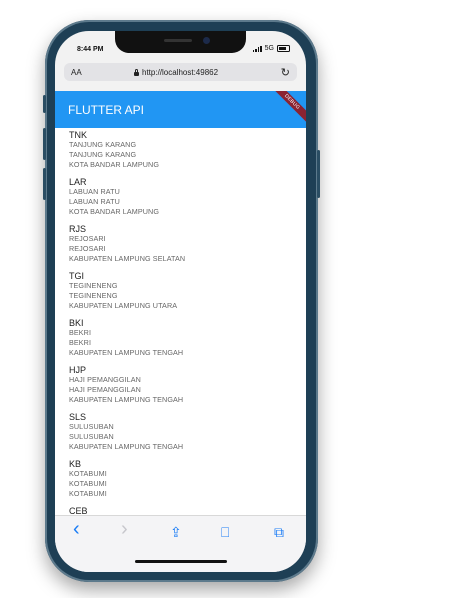 This screenshot has width=469, height=598. Describe the element at coordinates (78, 135) in the screenshot. I see `item-code: TNK` at that location.